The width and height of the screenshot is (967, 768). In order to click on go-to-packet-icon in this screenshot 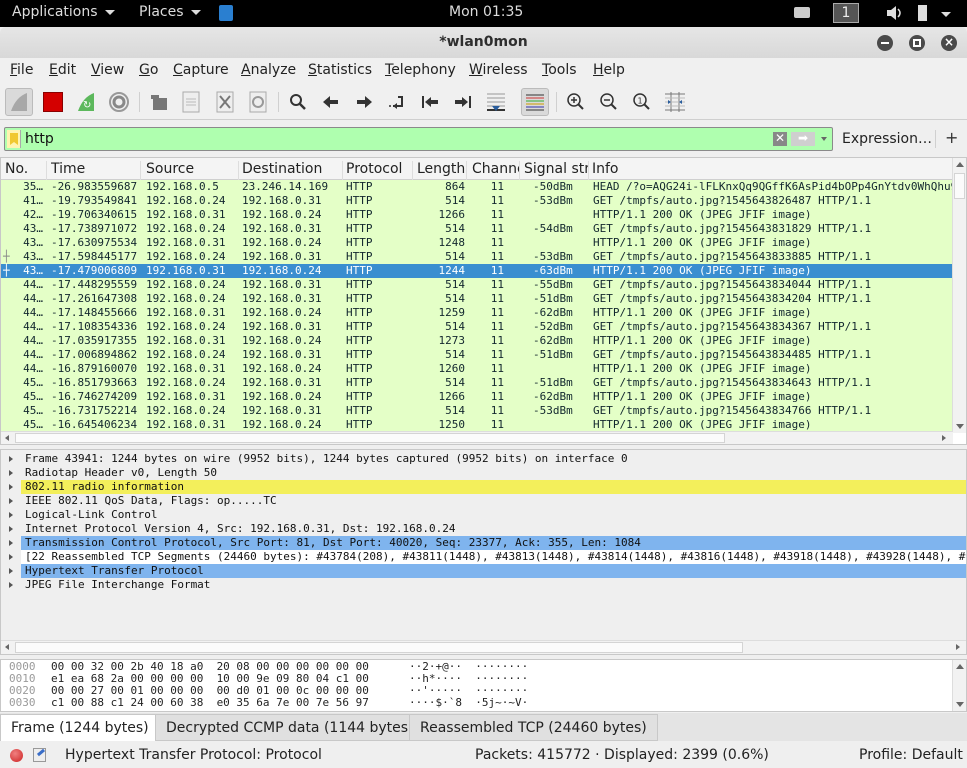, I will do `click(397, 102)`.